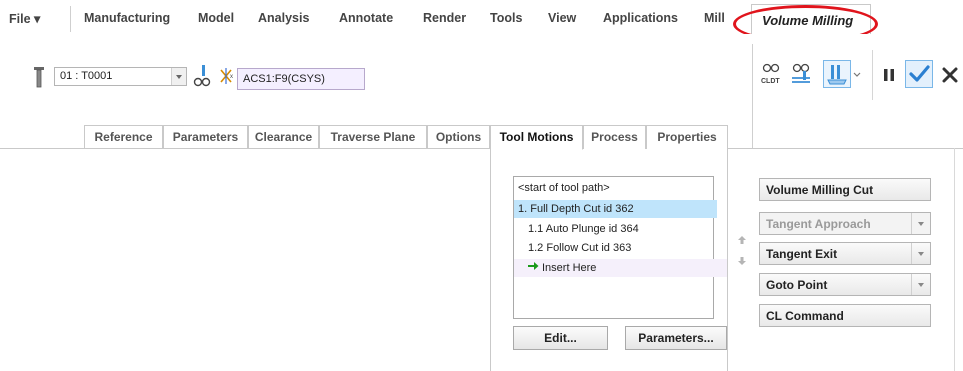  I want to click on cancel-button, so click(950, 75).